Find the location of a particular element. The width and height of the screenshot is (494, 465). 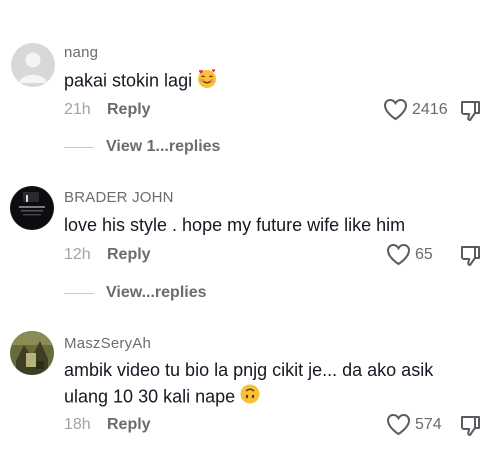

user-photo-icon is located at coordinates (32, 353).